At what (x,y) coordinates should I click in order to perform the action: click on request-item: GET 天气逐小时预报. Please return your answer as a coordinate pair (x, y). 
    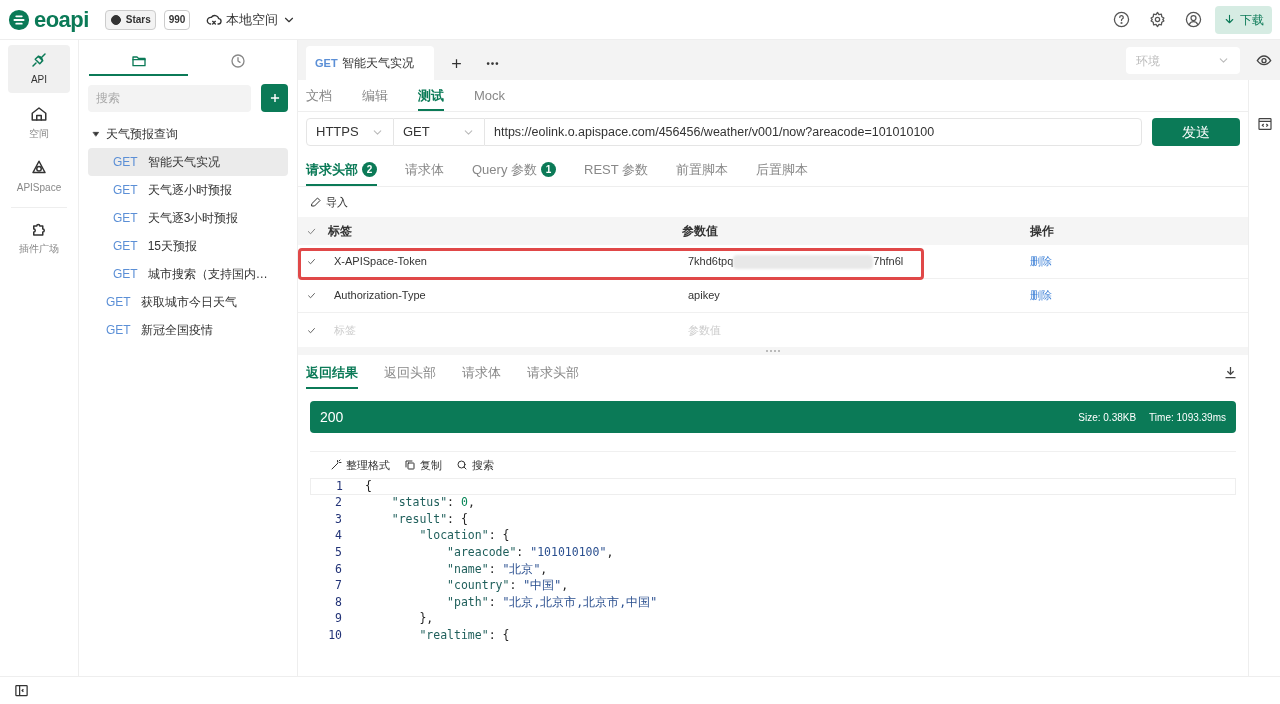
    Looking at the image, I should click on (188, 190).